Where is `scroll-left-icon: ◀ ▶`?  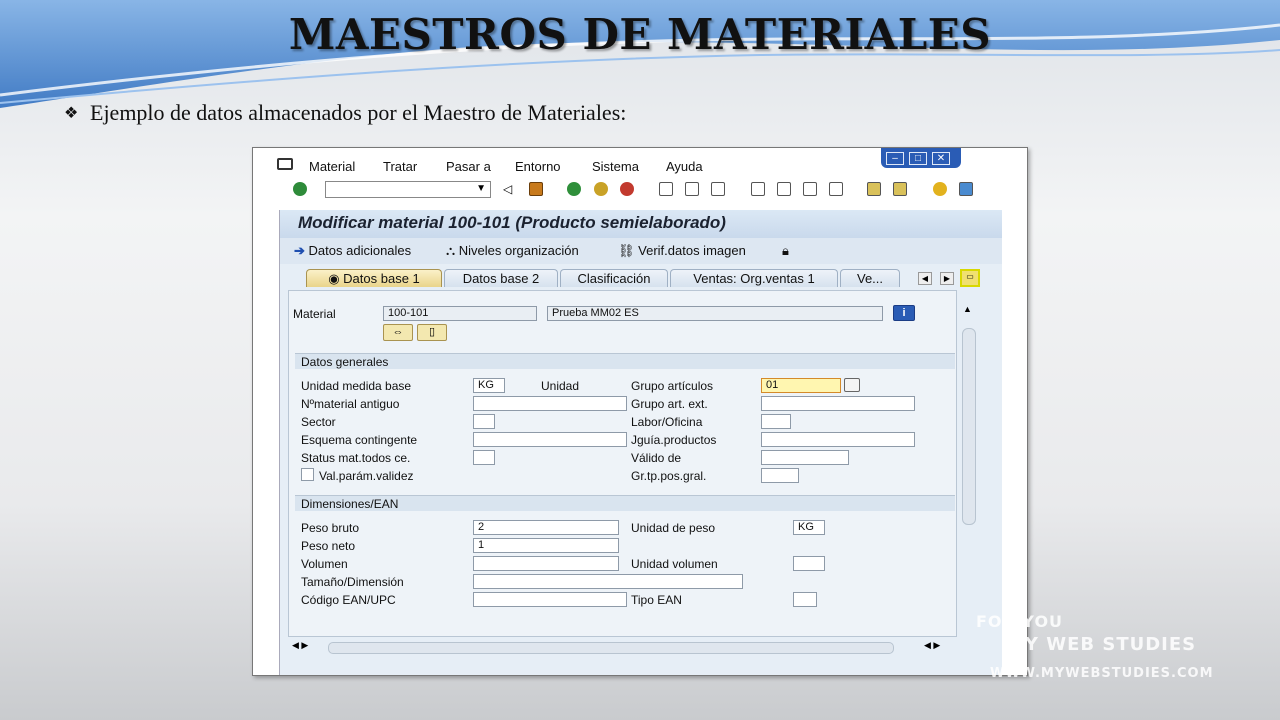 scroll-left-icon: ◀ ▶ is located at coordinates (300, 645).